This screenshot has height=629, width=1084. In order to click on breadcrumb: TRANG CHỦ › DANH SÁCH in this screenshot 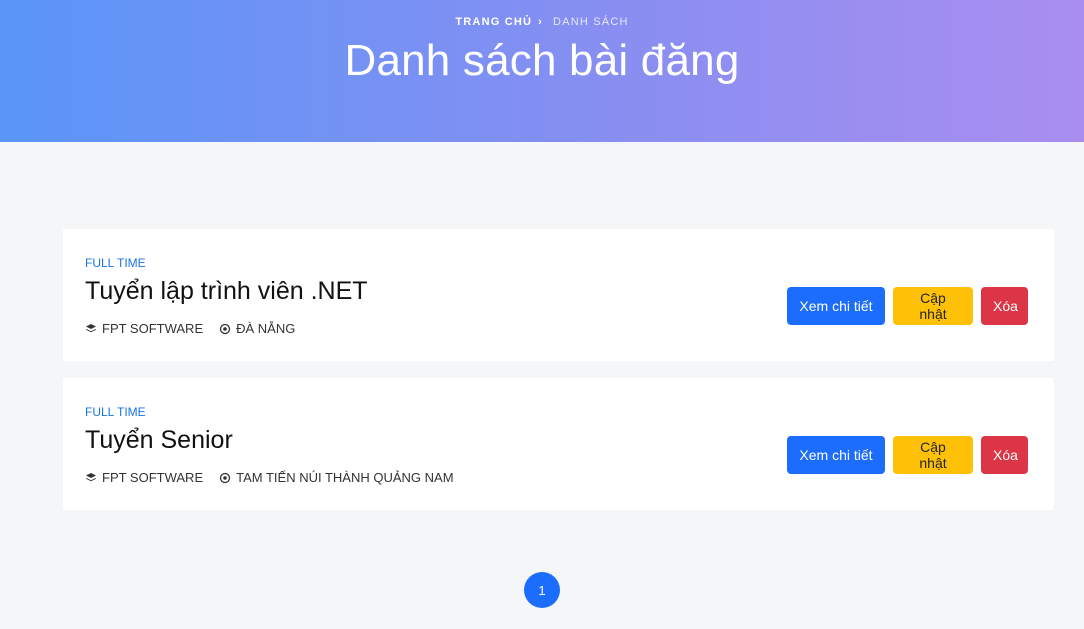, I will do `click(542, 22)`.